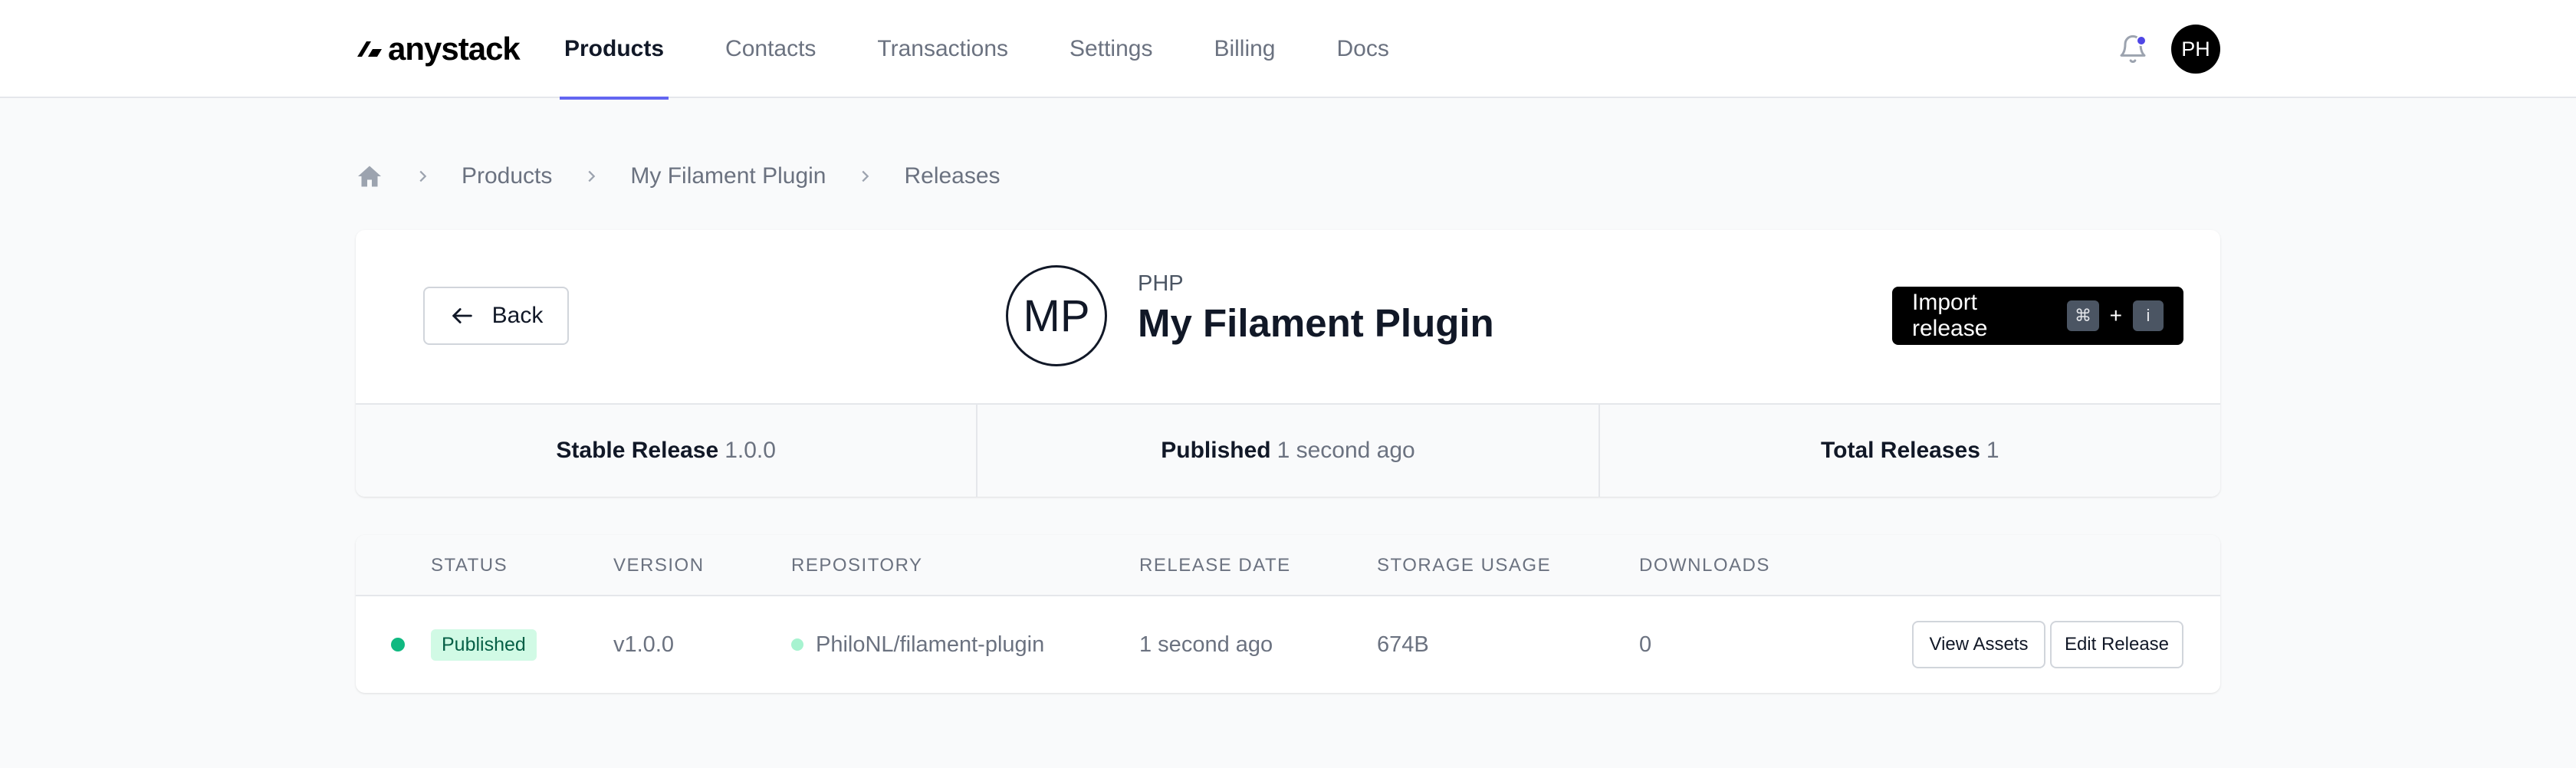  Describe the element at coordinates (637, 450) in the screenshot. I see `stat-label: Stable Release` at that location.